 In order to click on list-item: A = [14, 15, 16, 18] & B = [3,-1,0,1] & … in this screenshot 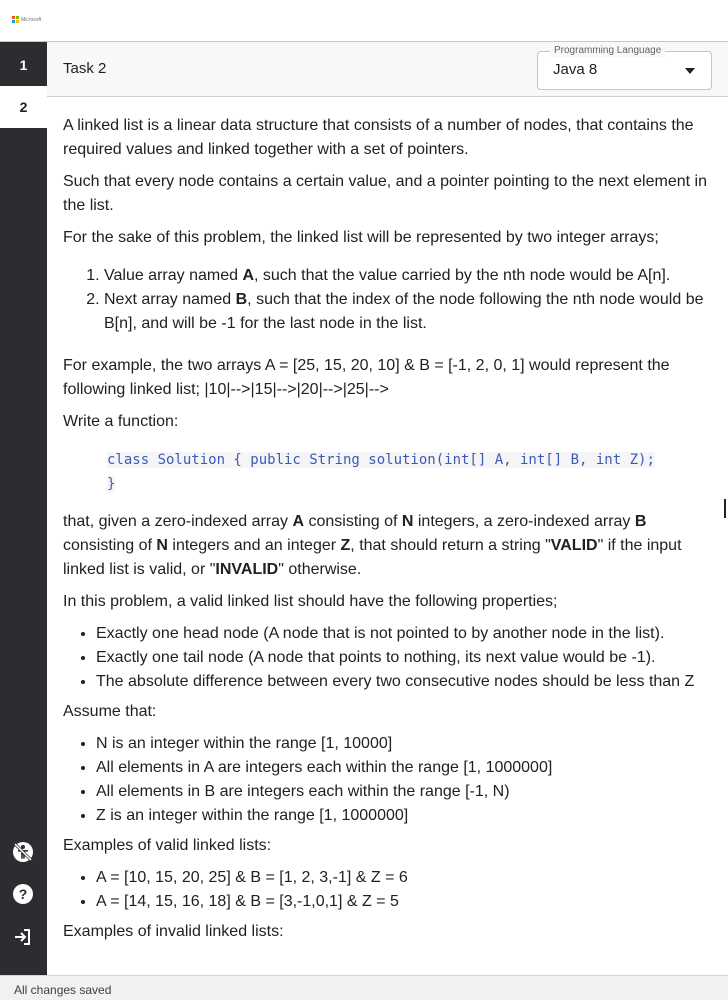, I will do `click(404, 902)`.